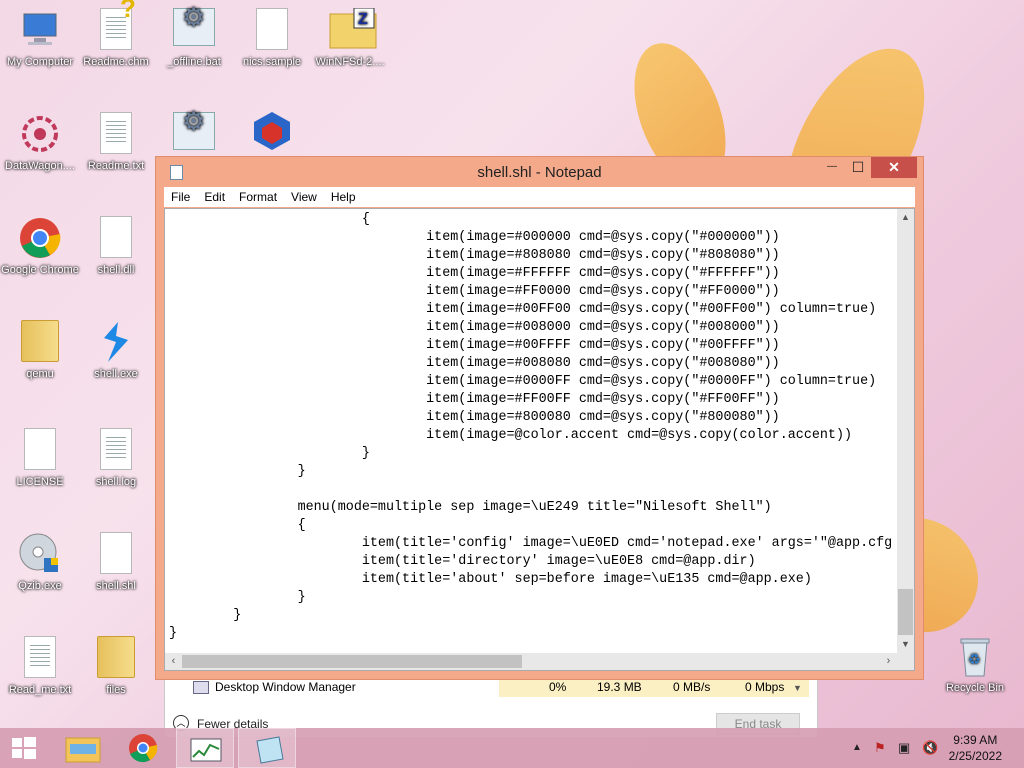 This screenshot has height=768, width=1024. I want to click on desktop-icon-readme-txt: Readme.txt, so click(116, 142).